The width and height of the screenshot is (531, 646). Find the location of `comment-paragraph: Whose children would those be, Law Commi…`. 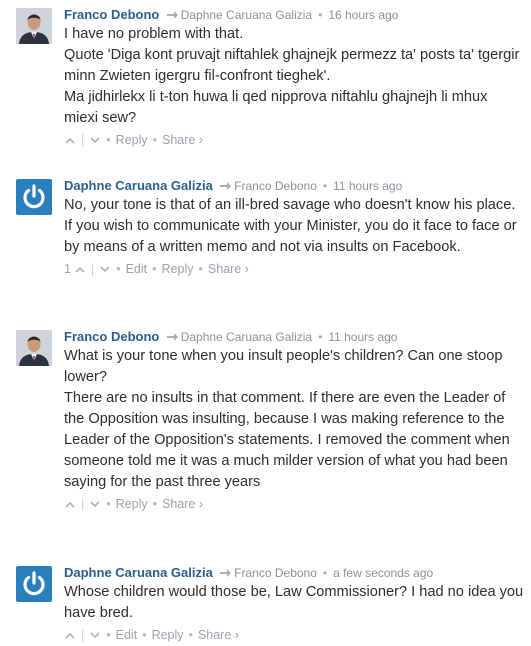

comment-paragraph: Whose children would those be, Law Commi… is located at coordinates (294, 602).